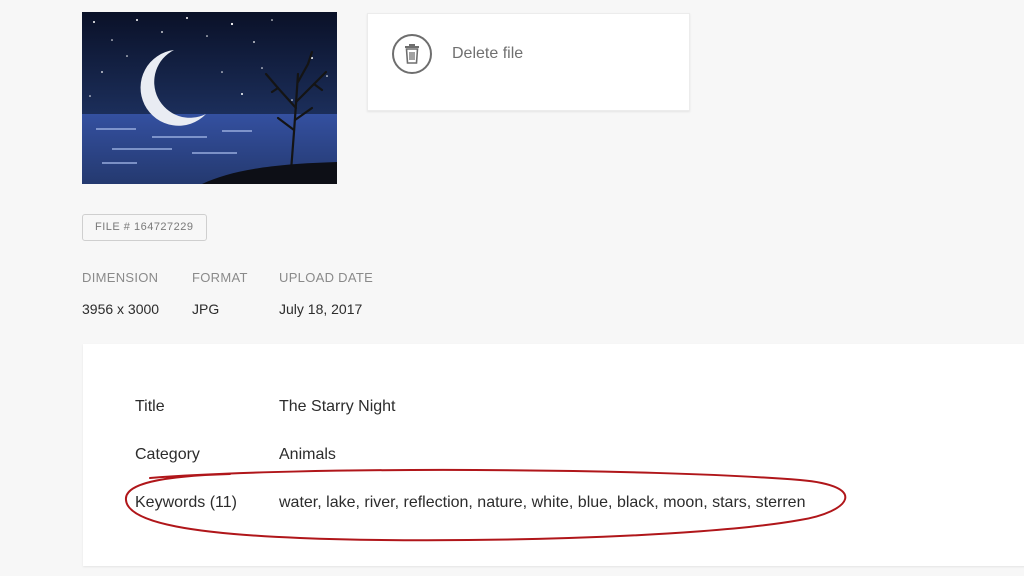 This screenshot has height=576, width=1024. What do you see at coordinates (206, 309) in the screenshot?
I see `format-value: JPG` at bounding box center [206, 309].